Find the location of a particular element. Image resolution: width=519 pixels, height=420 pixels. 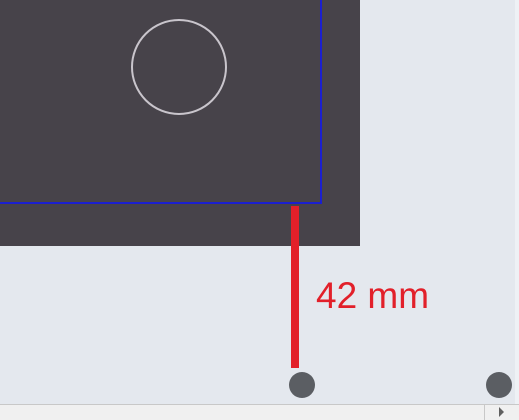

dimension-line is located at coordinates (295, 287).